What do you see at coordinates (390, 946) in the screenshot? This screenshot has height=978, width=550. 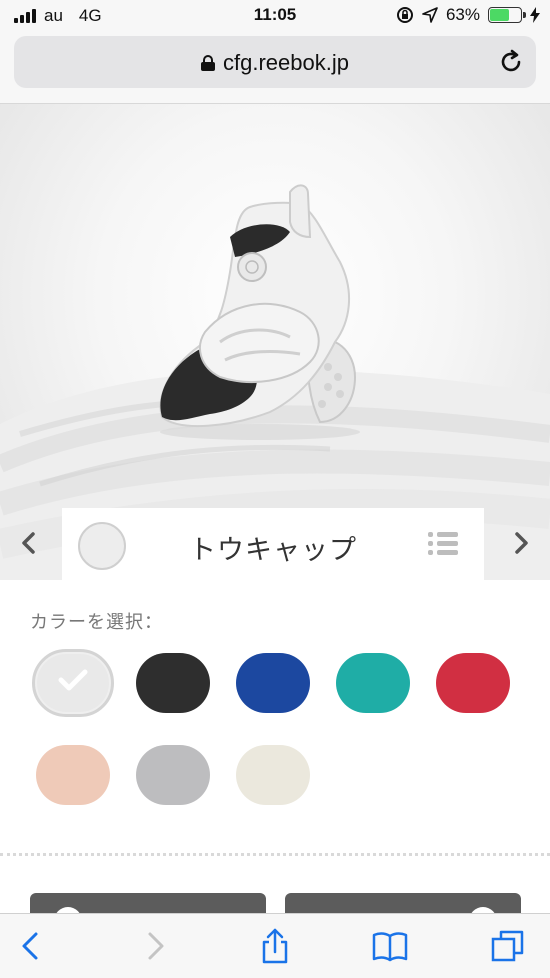 I see `book-icon` at bounding box center [390, 946].